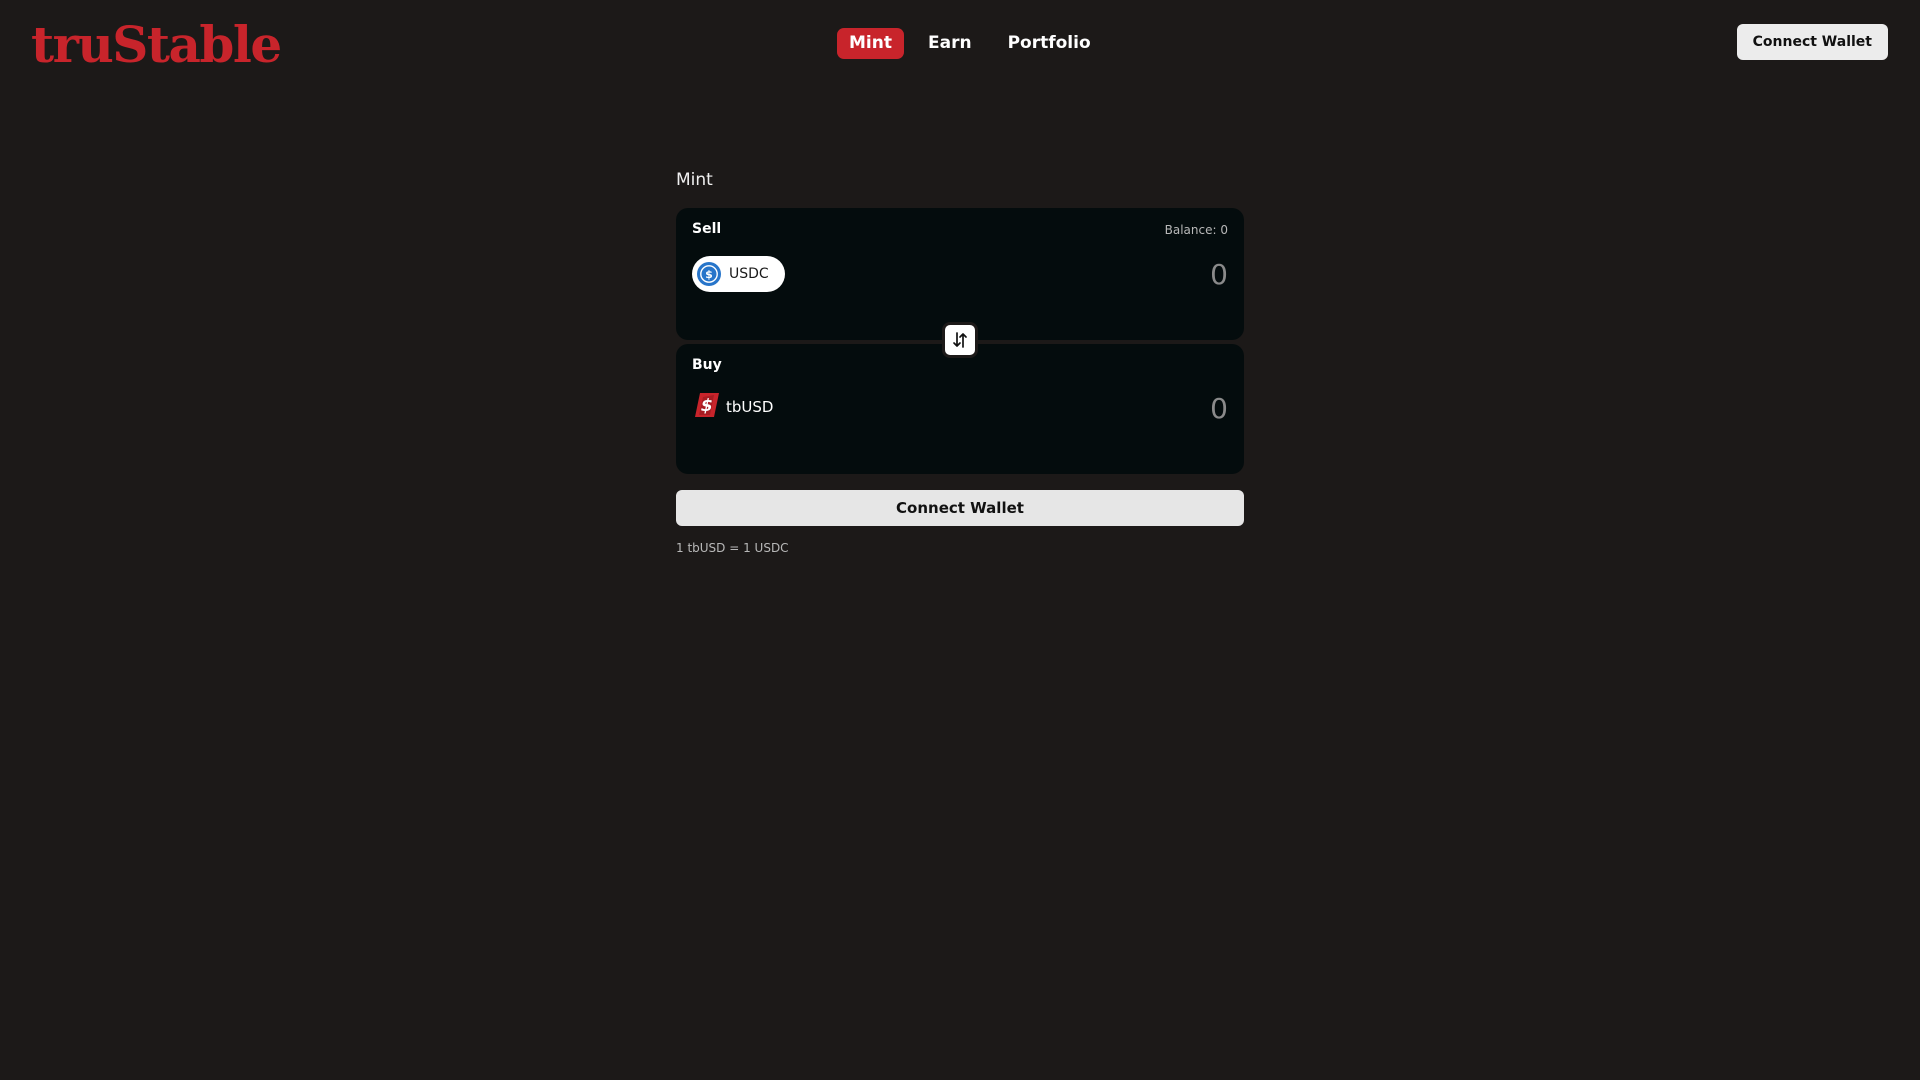 The height and width of the screenshot is (1080, 1920). I want to click on tab-portfolio: Portfolio, so click(1049, 43).